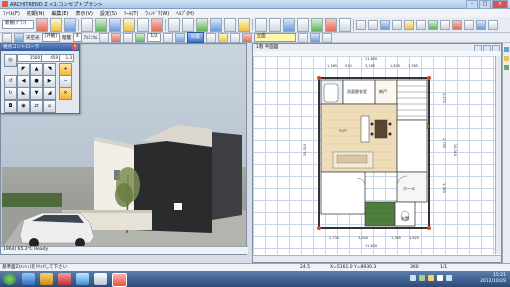  What do you see at coordinates (10, 106) in the screenshot?
I see `camera-icon: ◘` at bounding box center [10, 106].